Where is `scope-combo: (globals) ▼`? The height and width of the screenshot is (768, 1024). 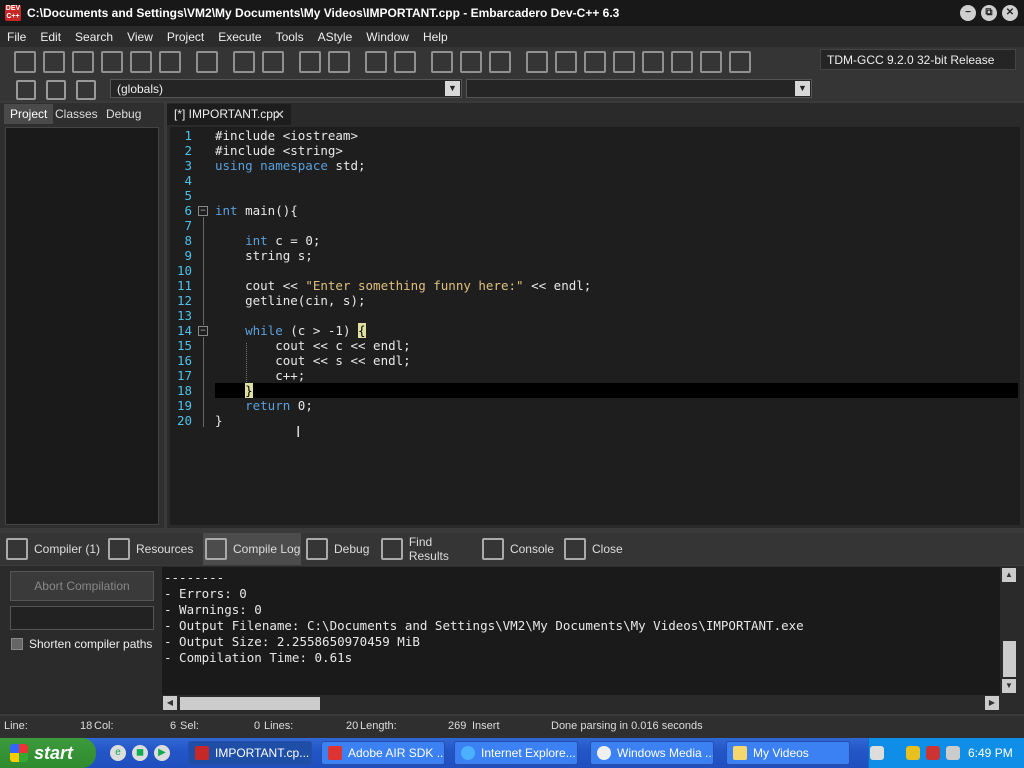 scope-combo: (globals) ▼ is located at coordinates (286, 88).